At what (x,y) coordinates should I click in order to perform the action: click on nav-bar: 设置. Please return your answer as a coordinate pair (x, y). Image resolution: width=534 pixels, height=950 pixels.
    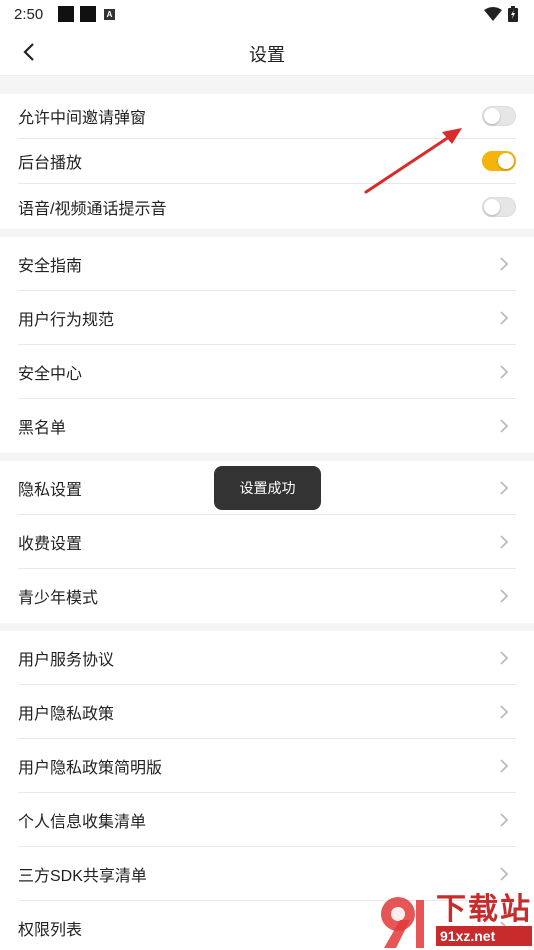
    Looking at the image, I should click on (267, 52).